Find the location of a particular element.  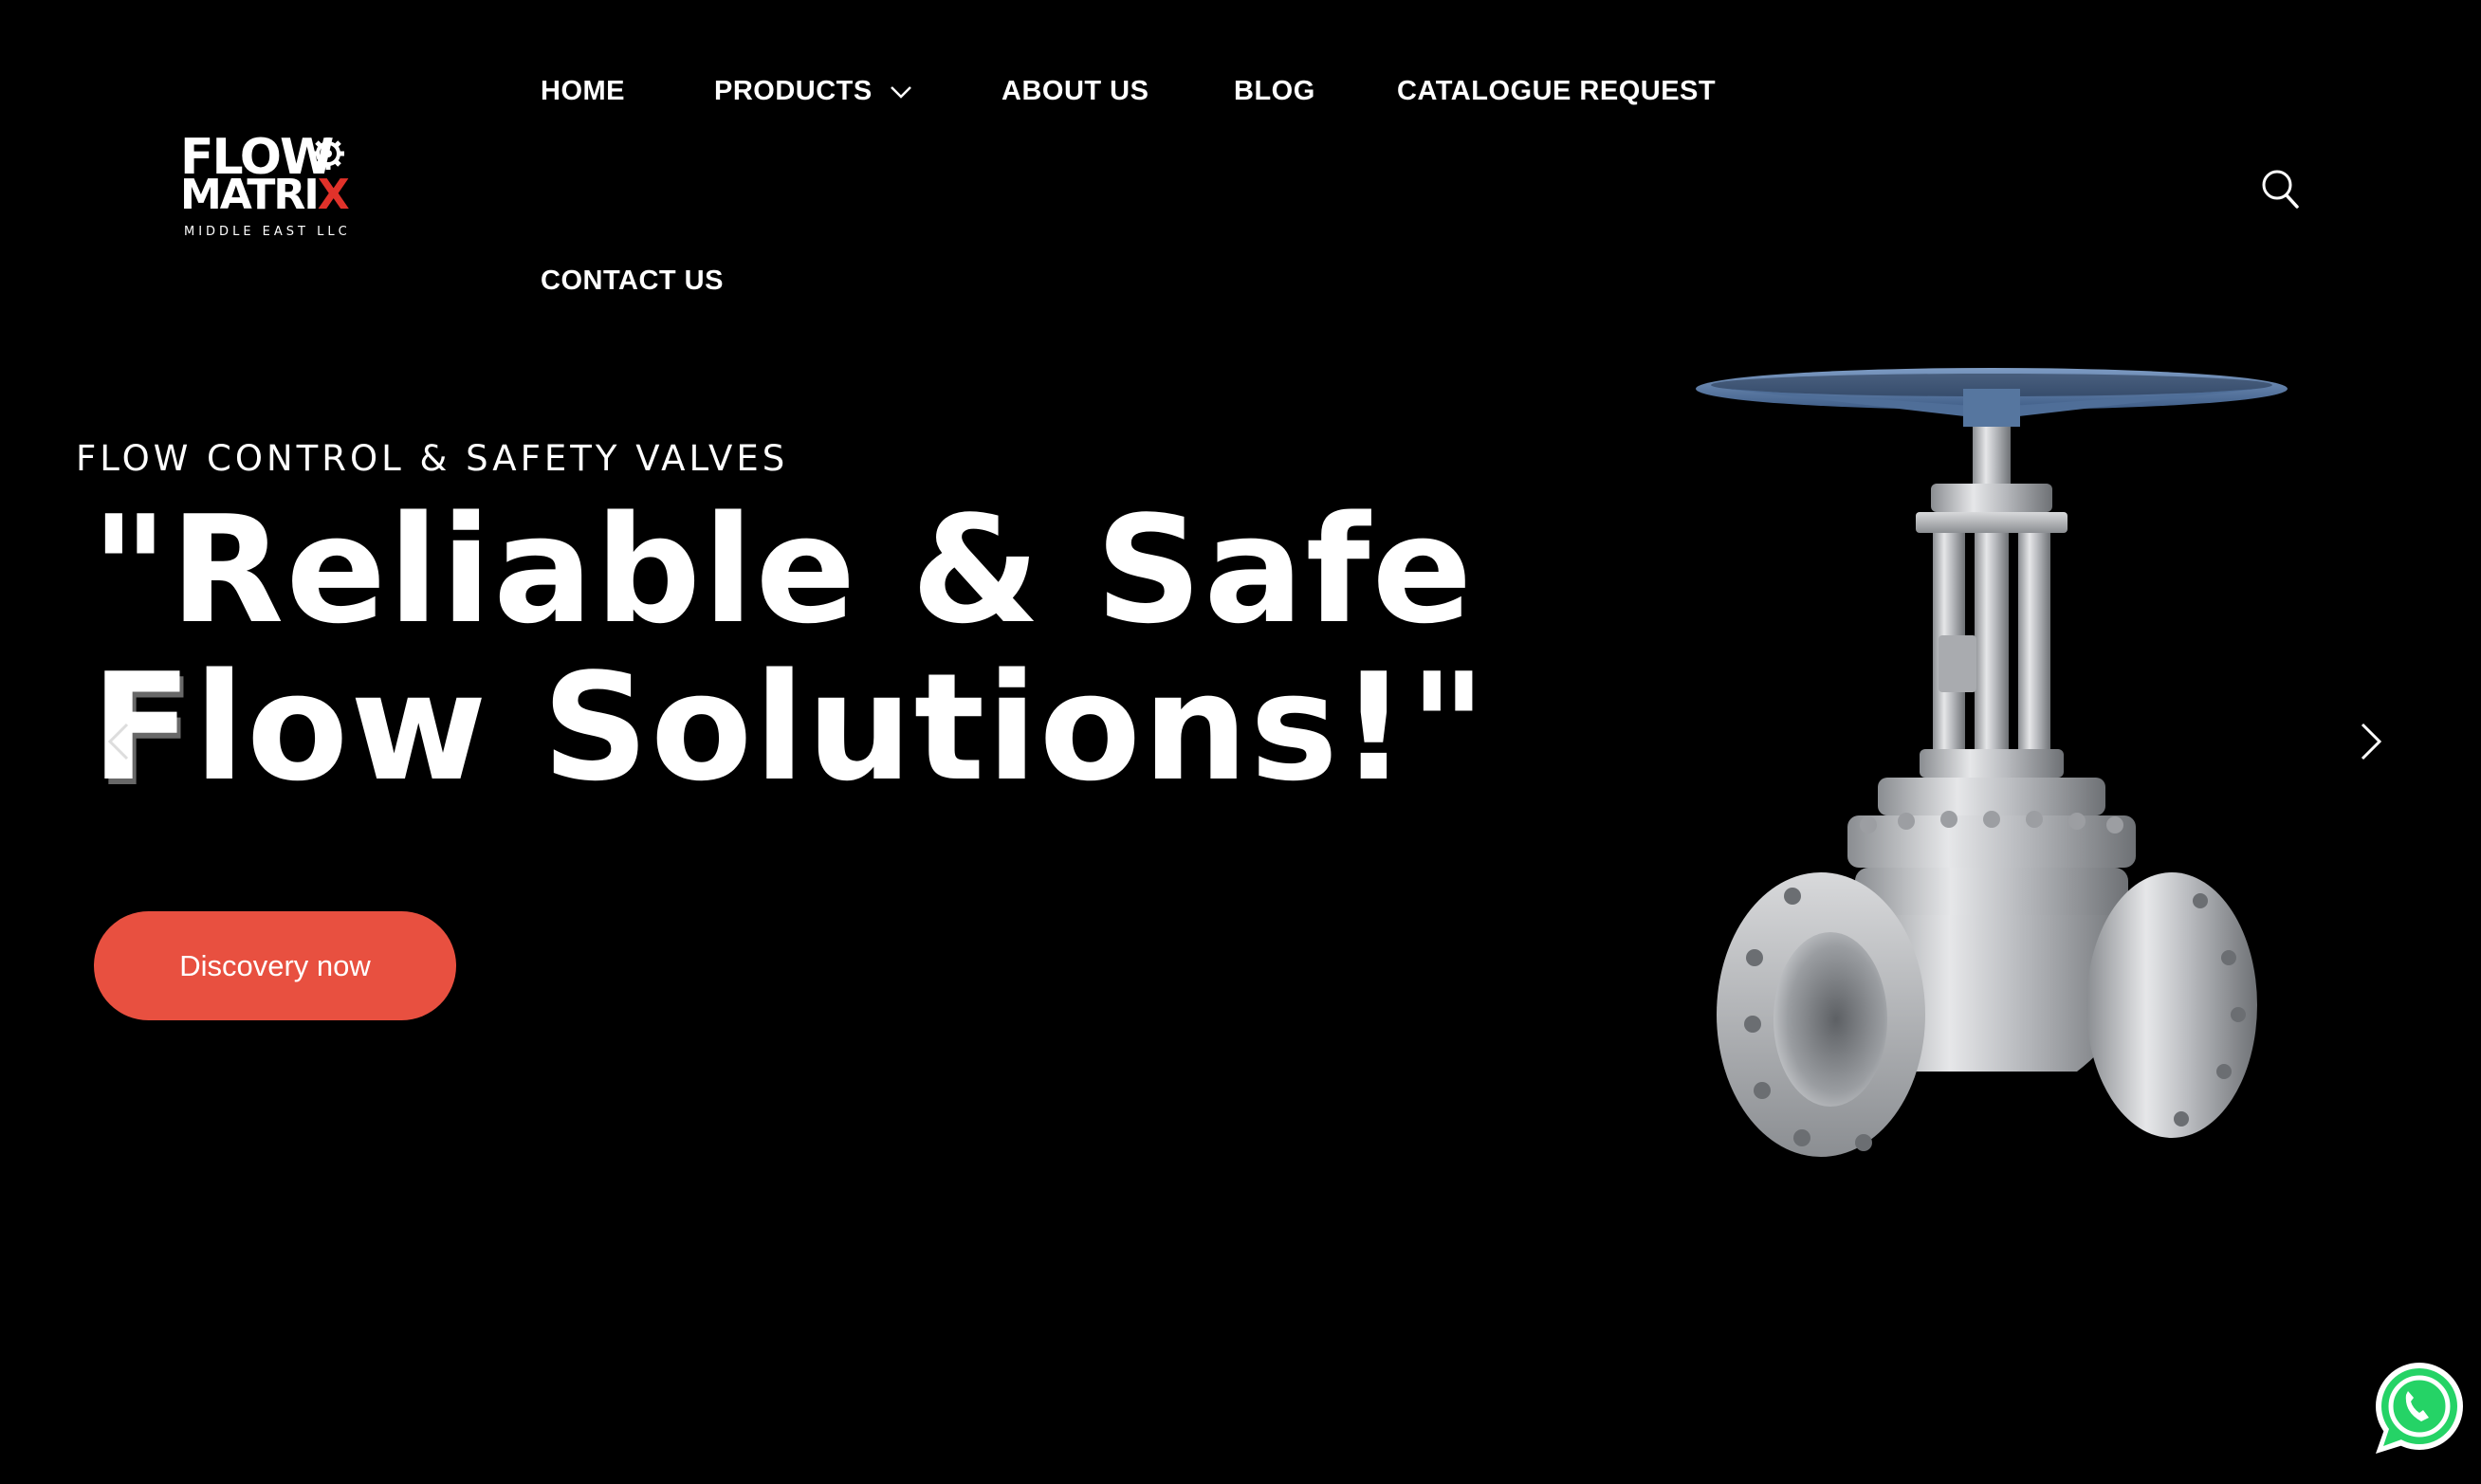

chevron-right-icon is located at coordinates (2371, 741).